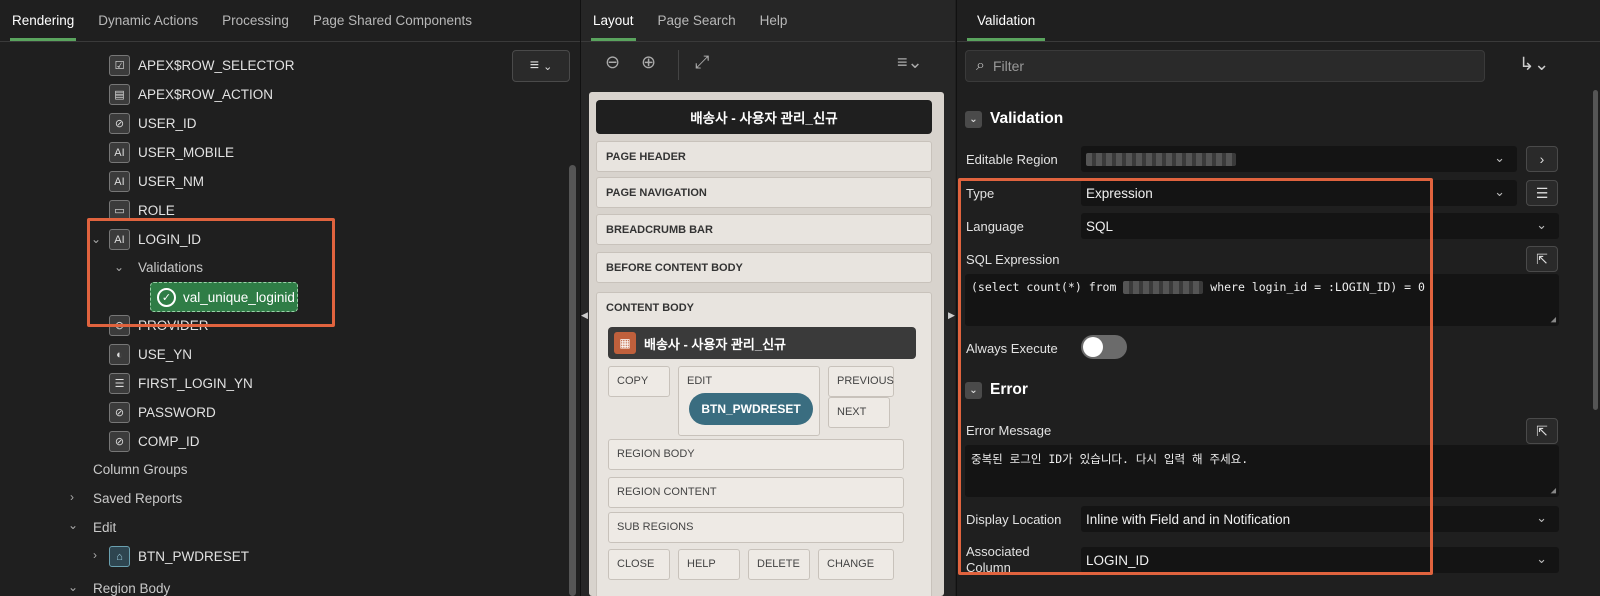 The height and width of the screenshot is (596, 1600). Describe the element at coordinates (762, 343) in the screenshot. I see `region-header: ▦ 배송사 - 사용자 관리_신규` at that location.